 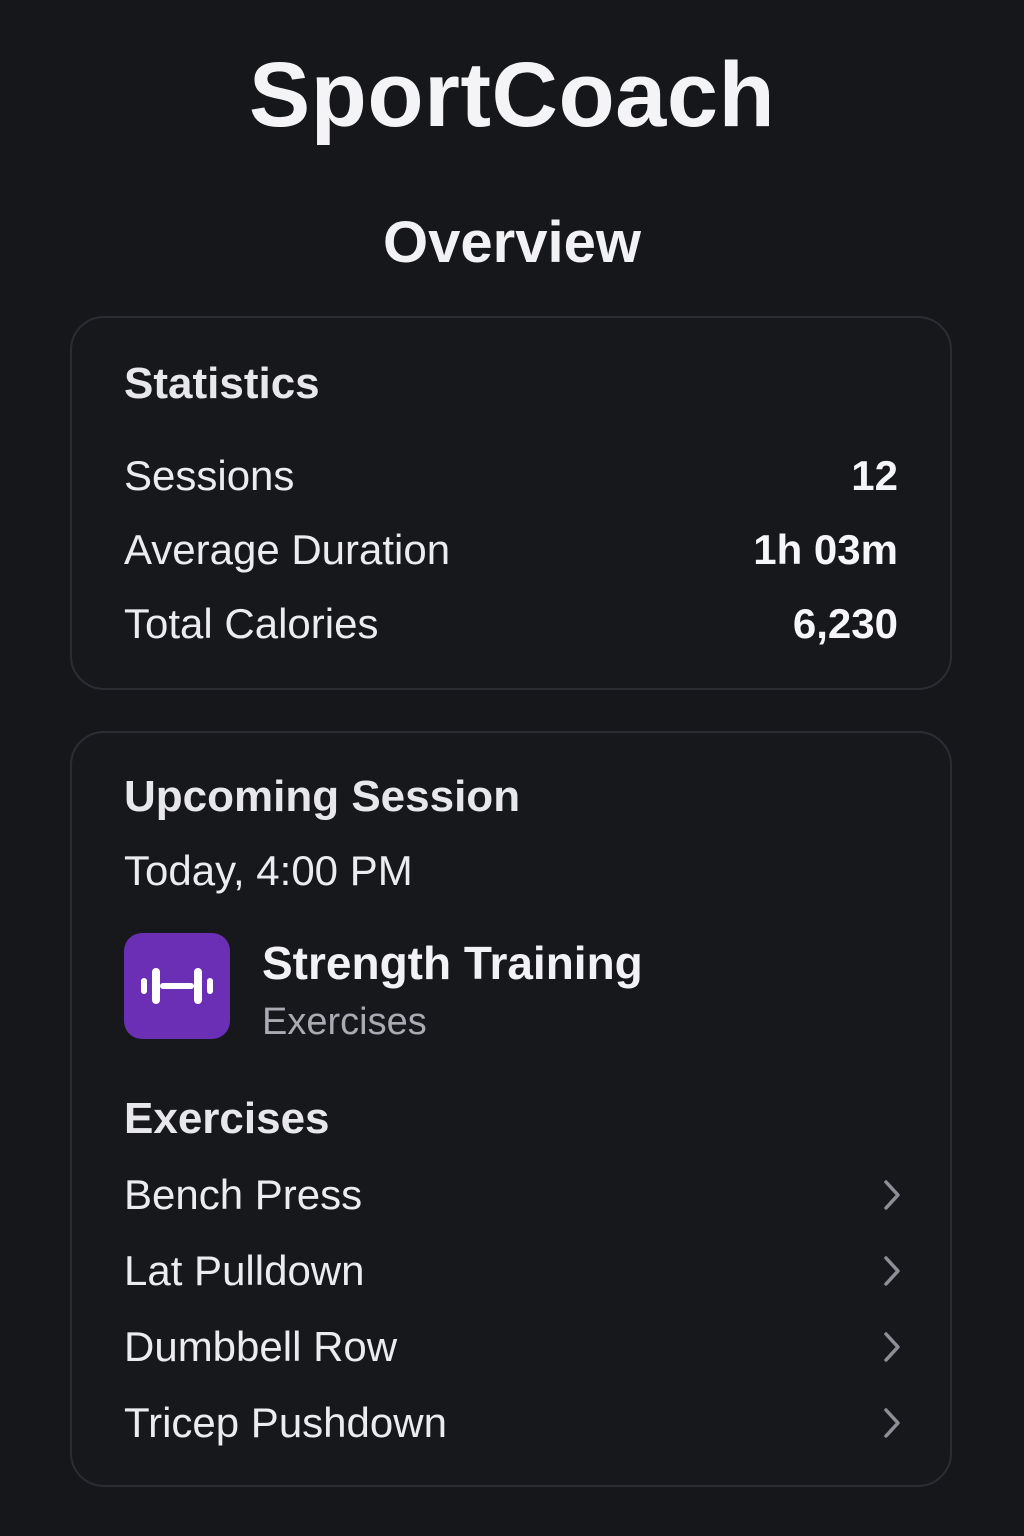 What do you see at coordinates (452, 991) in the screenshot?
I see `workout-text: Strength Training Exercises` at bounding box center [452, 991].